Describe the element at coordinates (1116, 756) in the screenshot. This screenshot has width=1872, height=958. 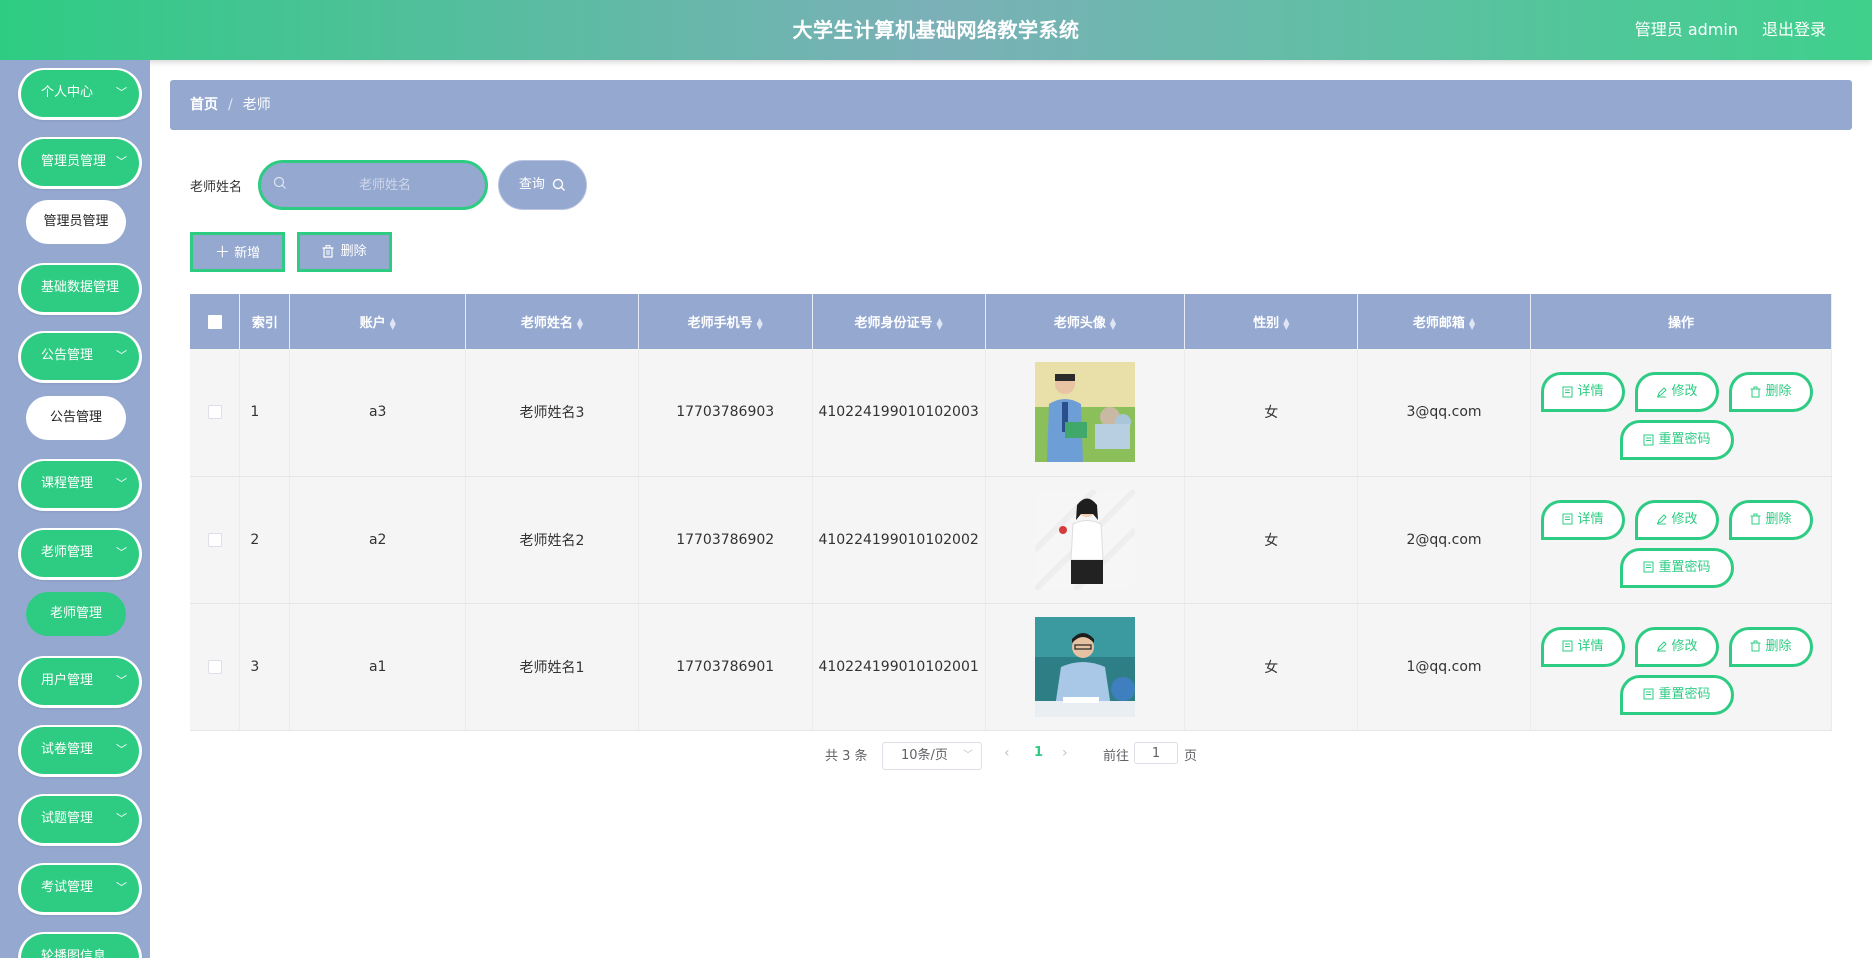
I see `goto-label: 前往` at that location.